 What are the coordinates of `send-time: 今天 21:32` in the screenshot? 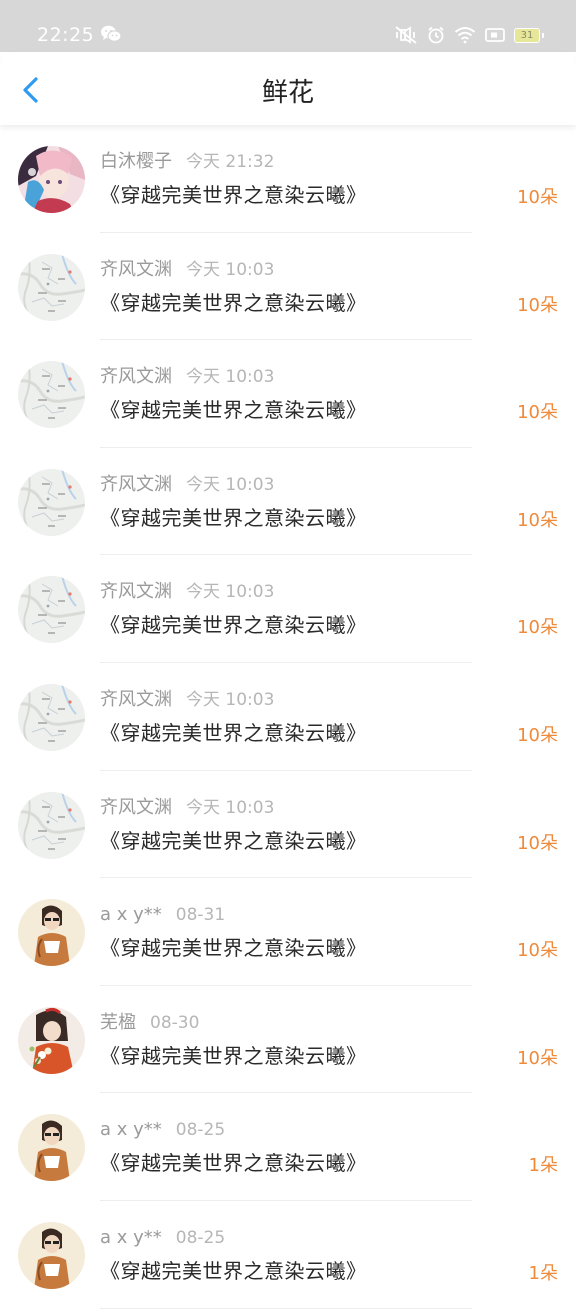 It's located at (230, 162).